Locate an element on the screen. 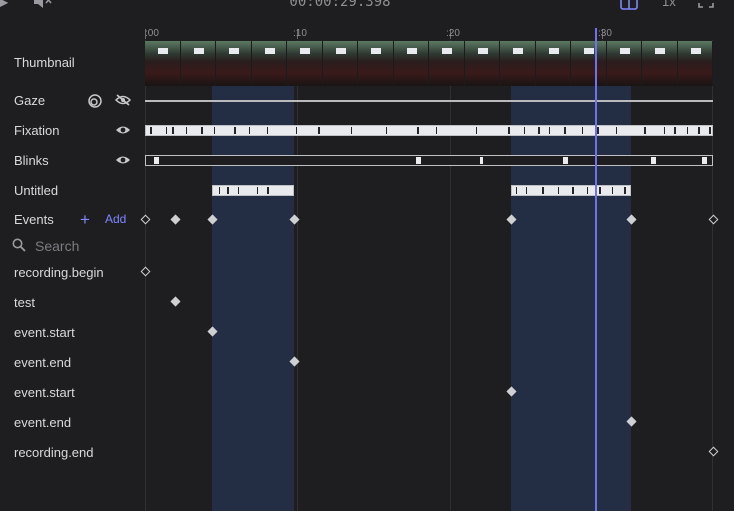  plus-icon: + is located at coordinates (85, 220).